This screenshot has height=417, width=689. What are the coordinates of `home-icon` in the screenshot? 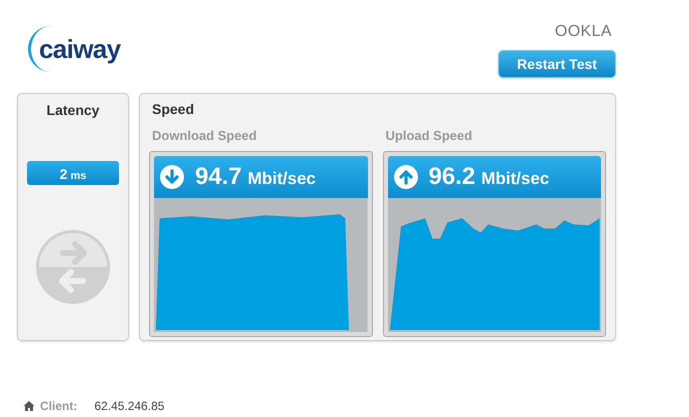 It's located at (29, 406).